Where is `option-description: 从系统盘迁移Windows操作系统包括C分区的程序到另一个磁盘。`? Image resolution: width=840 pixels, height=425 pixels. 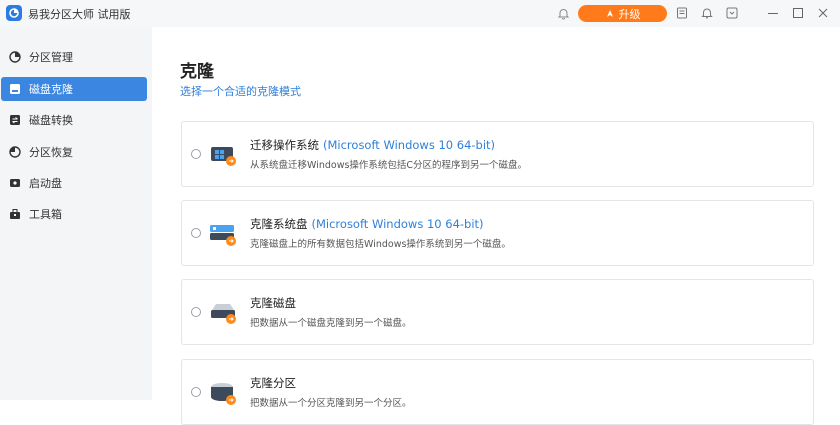 option-description: 从系统盘迁移Windows操作系统包括C分区的程序到另一个磁盘。 is located at coordinates (389, 165).